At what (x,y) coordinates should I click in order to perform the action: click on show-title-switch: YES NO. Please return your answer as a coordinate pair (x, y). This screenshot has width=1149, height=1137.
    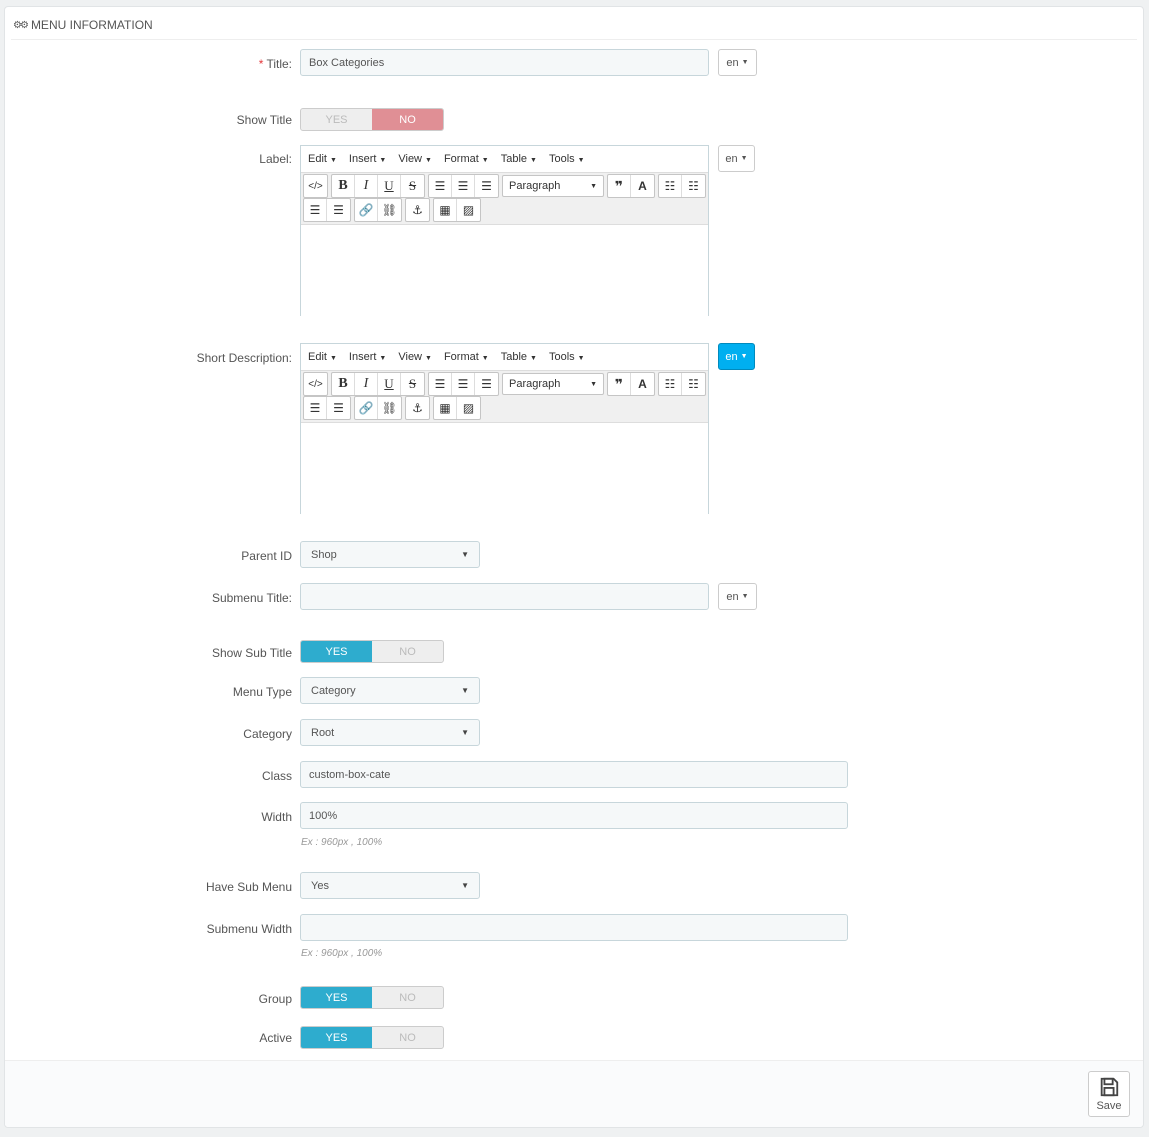
    Looking at the image, I should click on (372, 119).